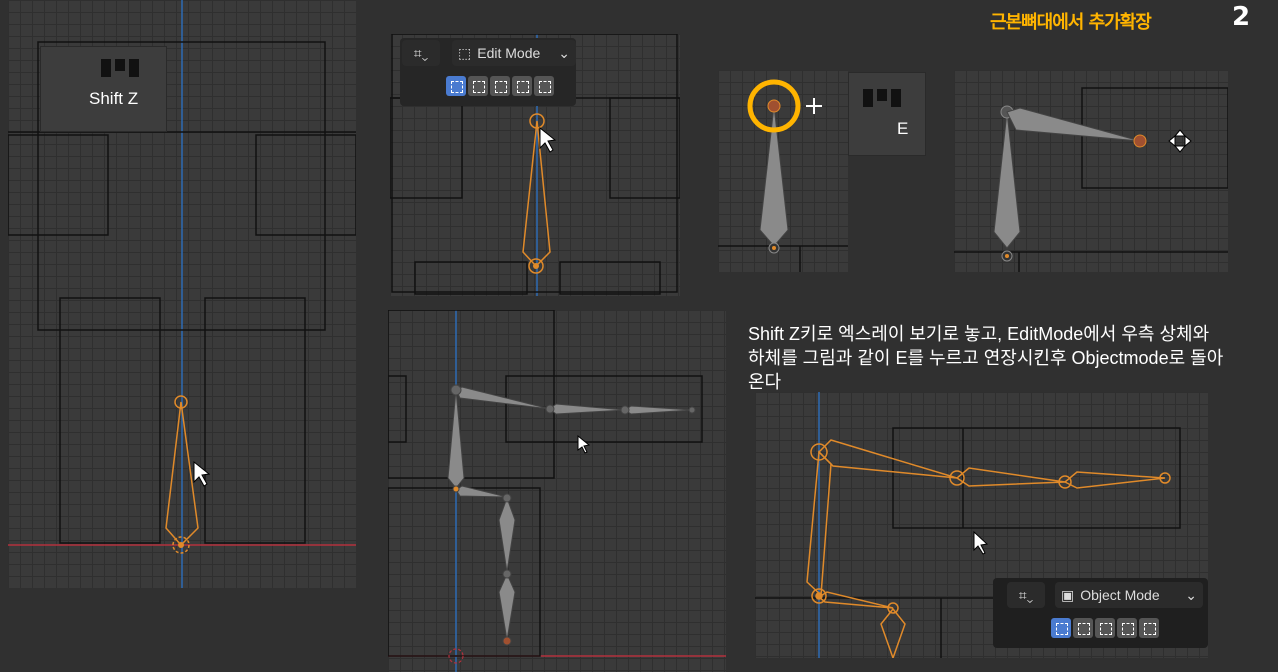  I want to click on viewport-panel-joint, so click(783, 171).